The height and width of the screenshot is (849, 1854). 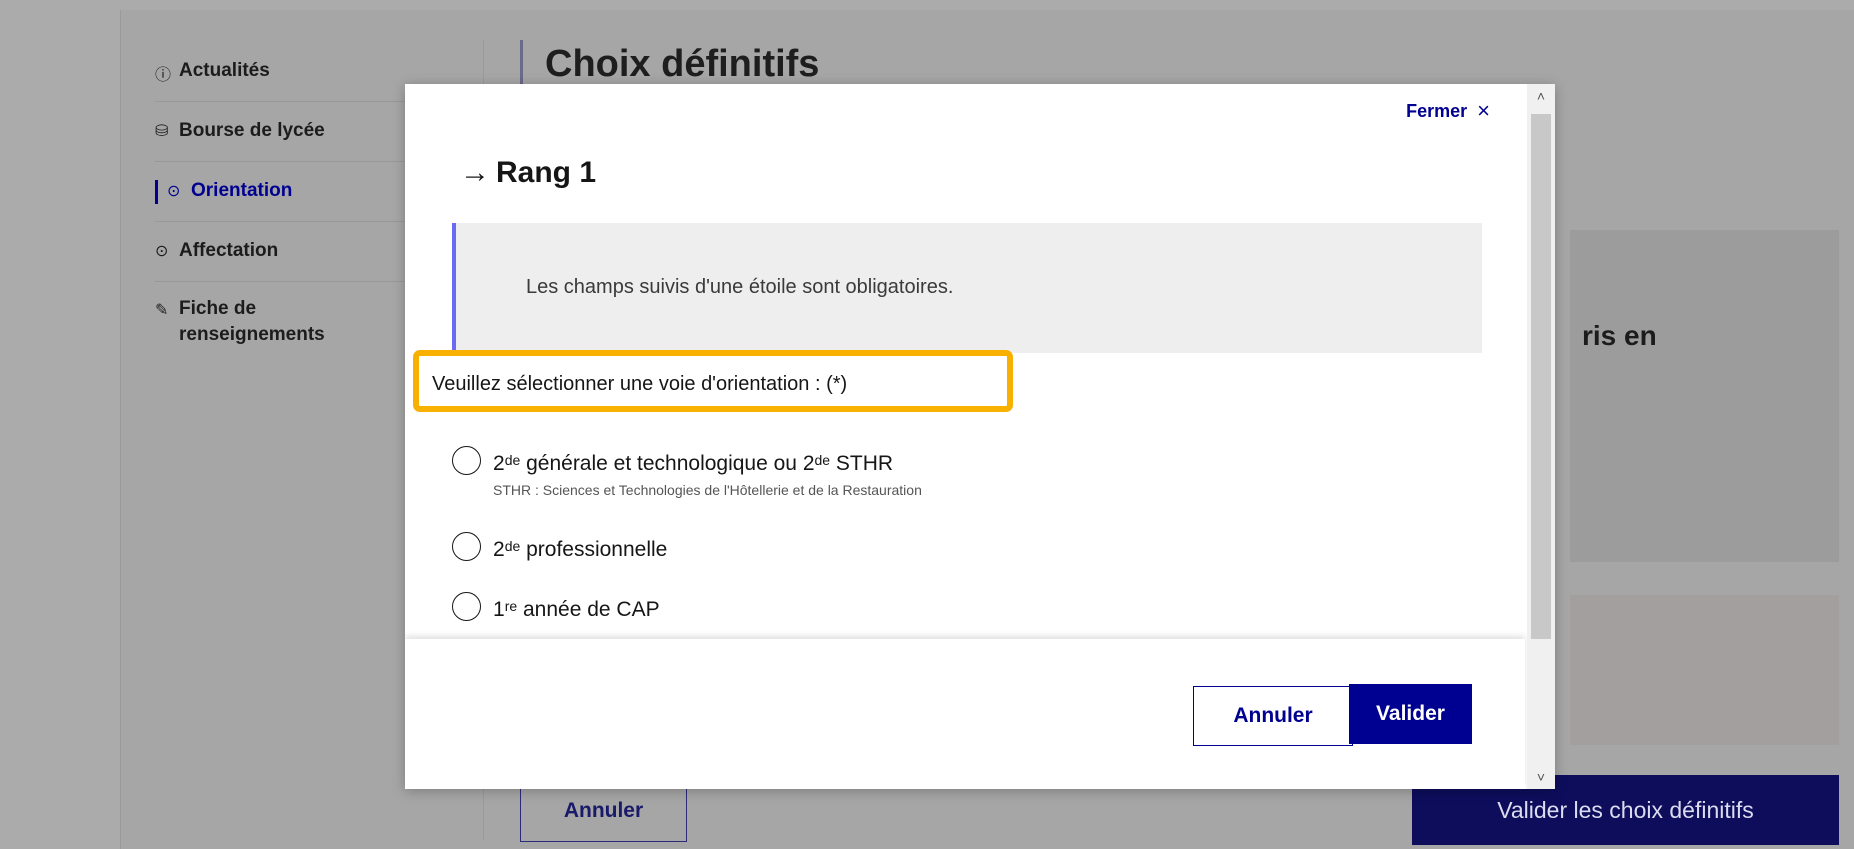 What do you see at coordinates (1704, 670) in the screenshot?
I see `background-card-secondary` at bounding box center [1704, 670].